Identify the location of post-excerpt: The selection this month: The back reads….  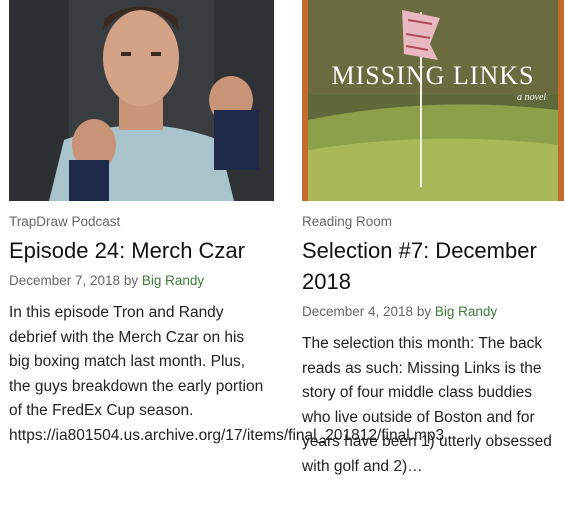
(427, 405).